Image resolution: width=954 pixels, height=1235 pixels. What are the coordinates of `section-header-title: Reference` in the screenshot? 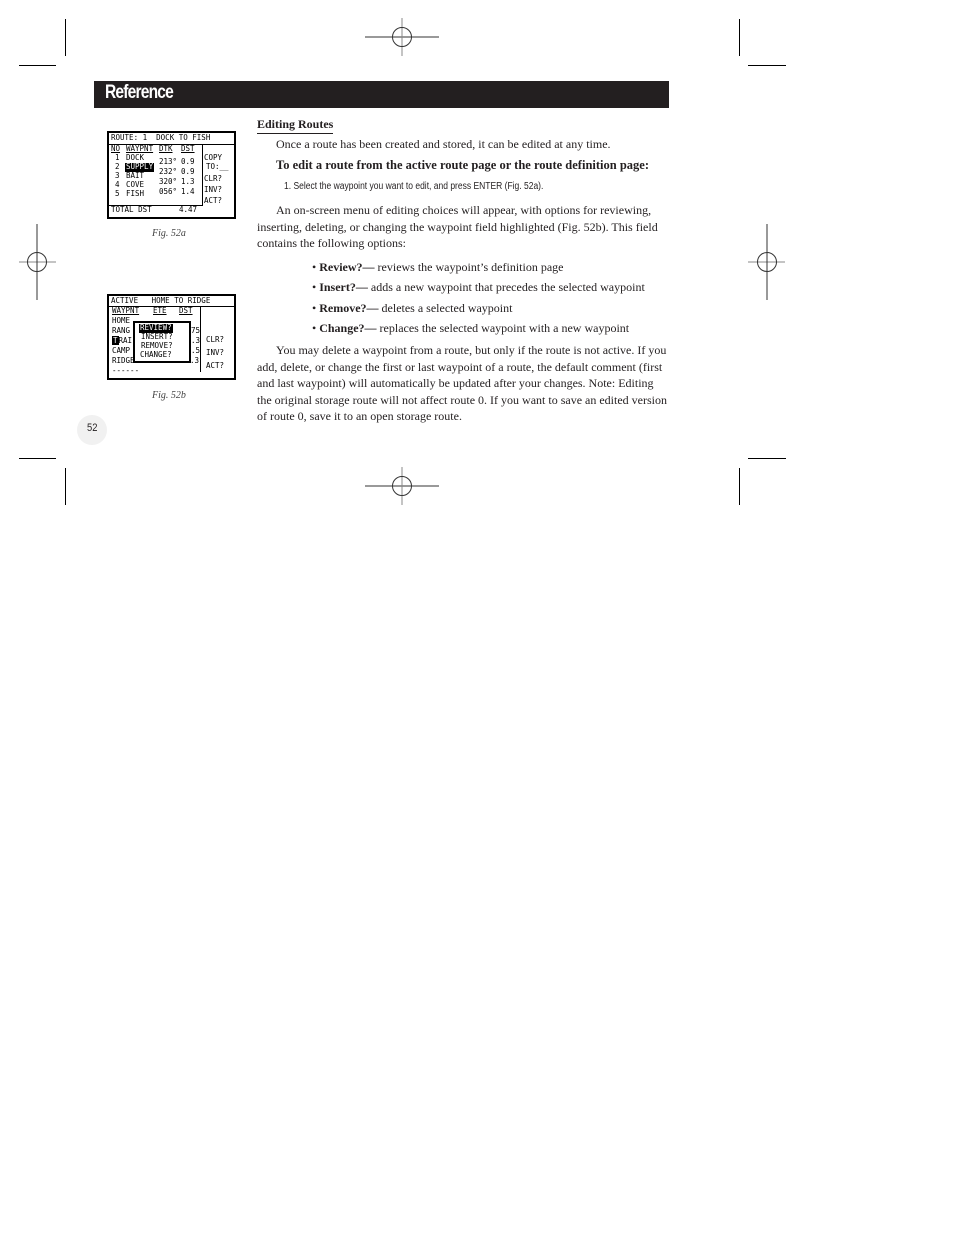 It's located at (139, 92).